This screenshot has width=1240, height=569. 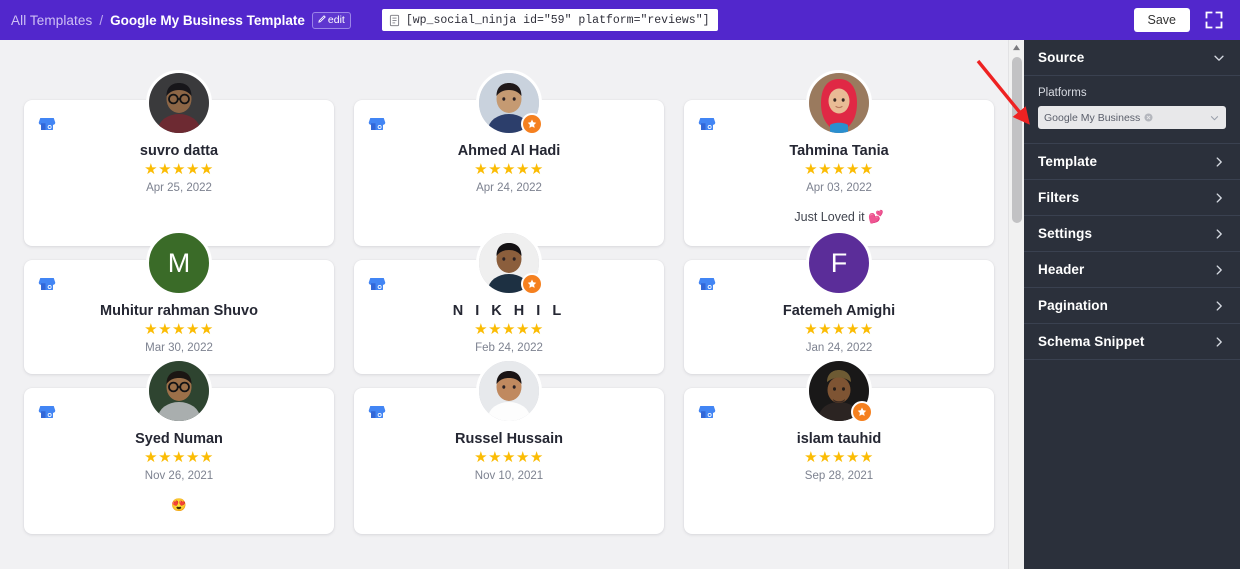 What do you see at coordinates (839, 311) in the screenshot?
I see `reviewer-name: Fatemeh Amighi` at bounding box center [839, 311].